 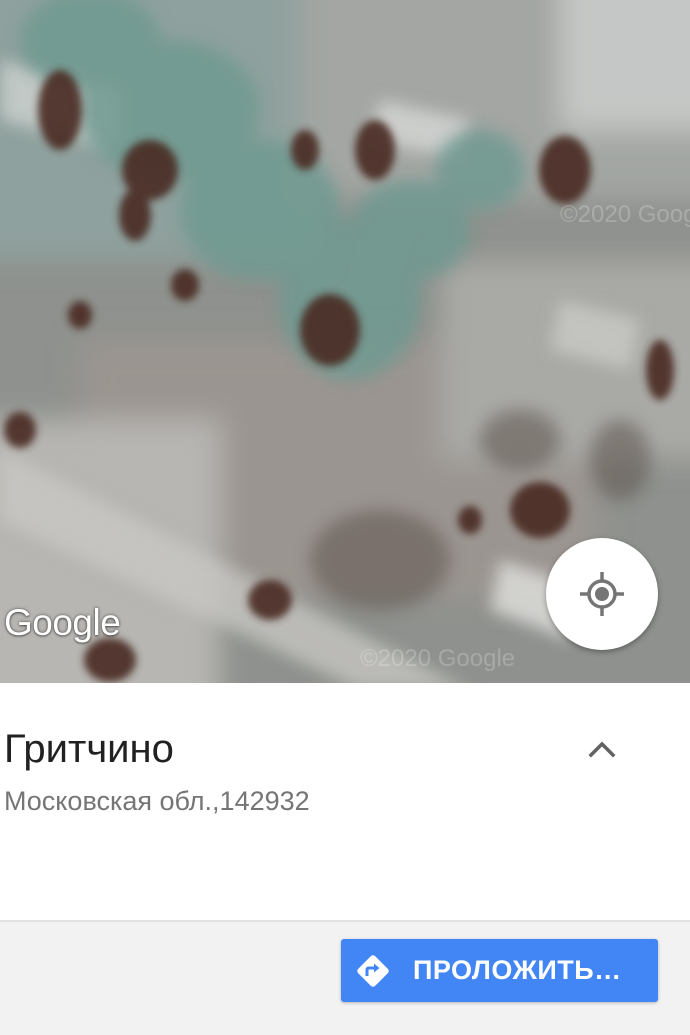 What do you see at coordinates (89, 749) in the screenshot?
I see `place-title: Гритчино` at bounding box center [89, 749].